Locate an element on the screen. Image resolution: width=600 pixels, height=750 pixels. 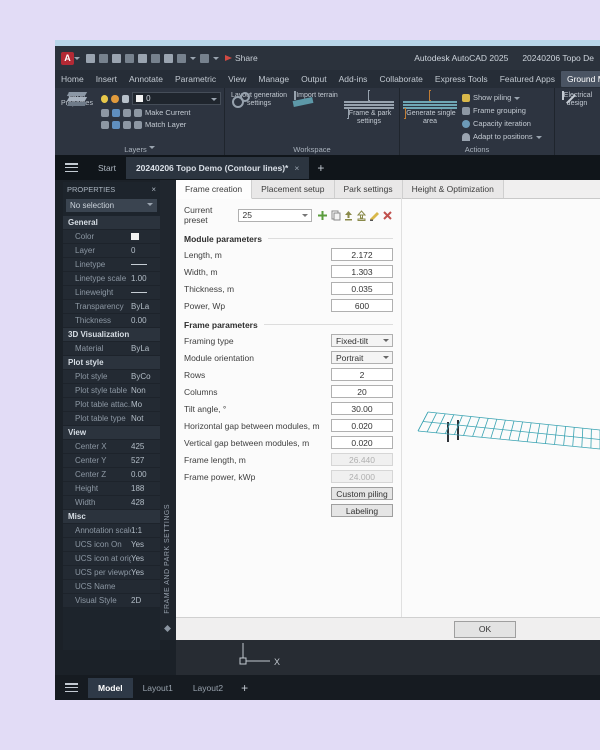
property-value: 425 is located at coordinates (144, 446).